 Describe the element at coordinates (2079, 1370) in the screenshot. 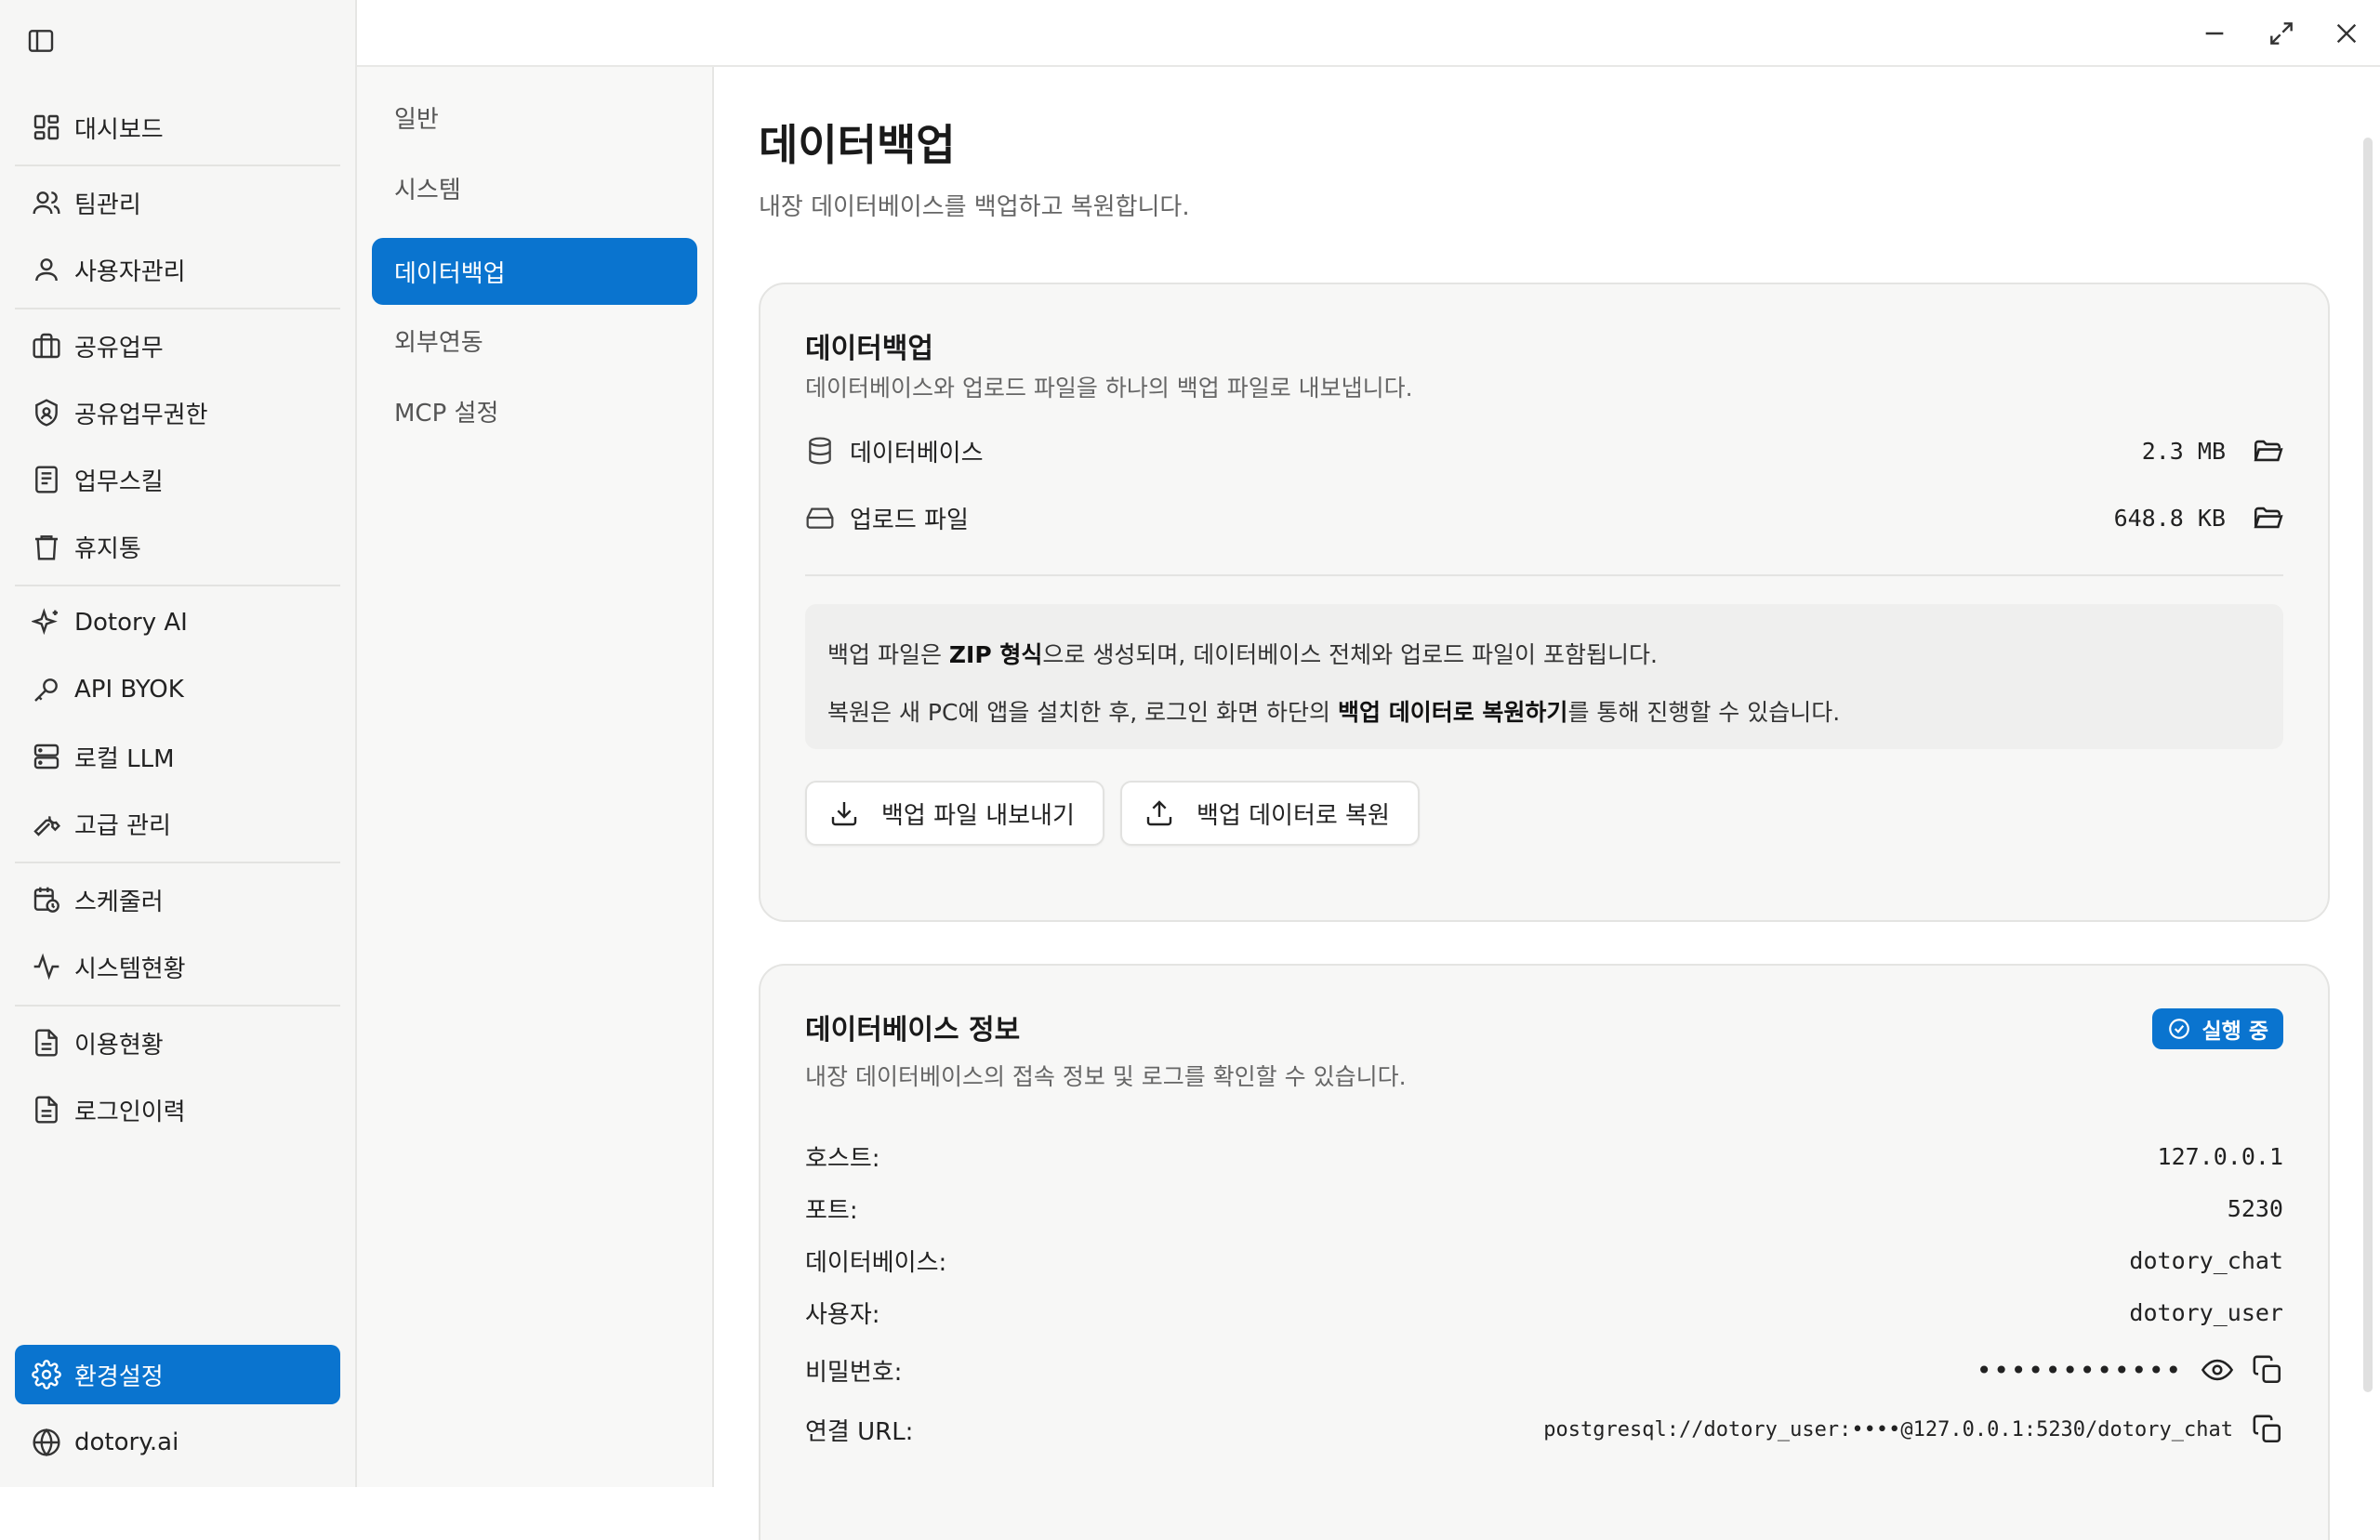

I see `password-mask: ••••••••••••` at that location.